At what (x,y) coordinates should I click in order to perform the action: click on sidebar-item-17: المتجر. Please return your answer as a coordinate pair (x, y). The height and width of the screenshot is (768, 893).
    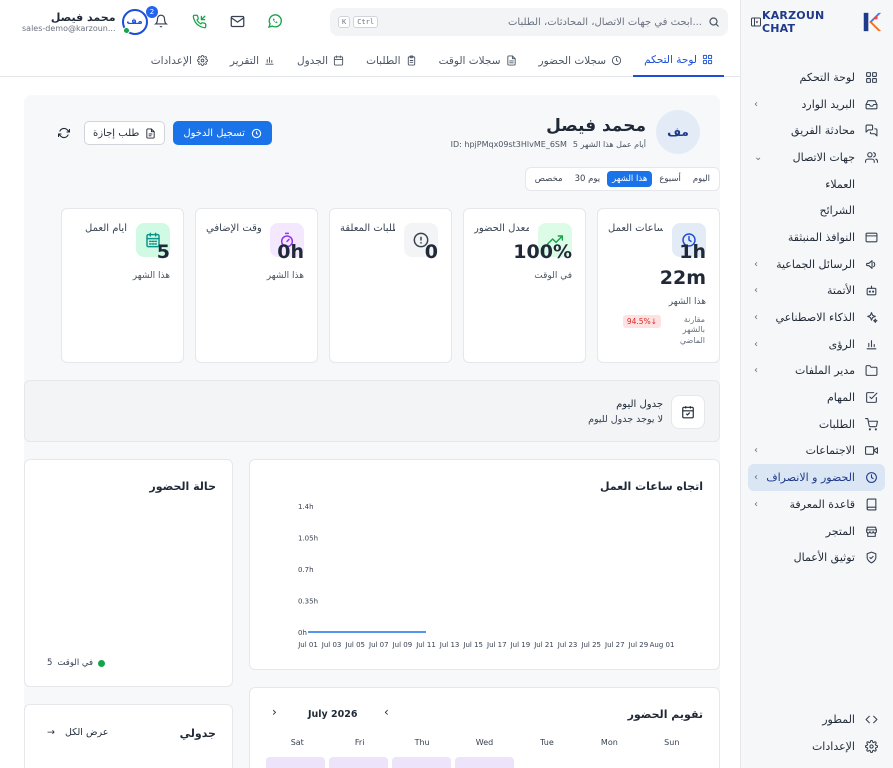
    Looking at the image, I should click on (816, 531).